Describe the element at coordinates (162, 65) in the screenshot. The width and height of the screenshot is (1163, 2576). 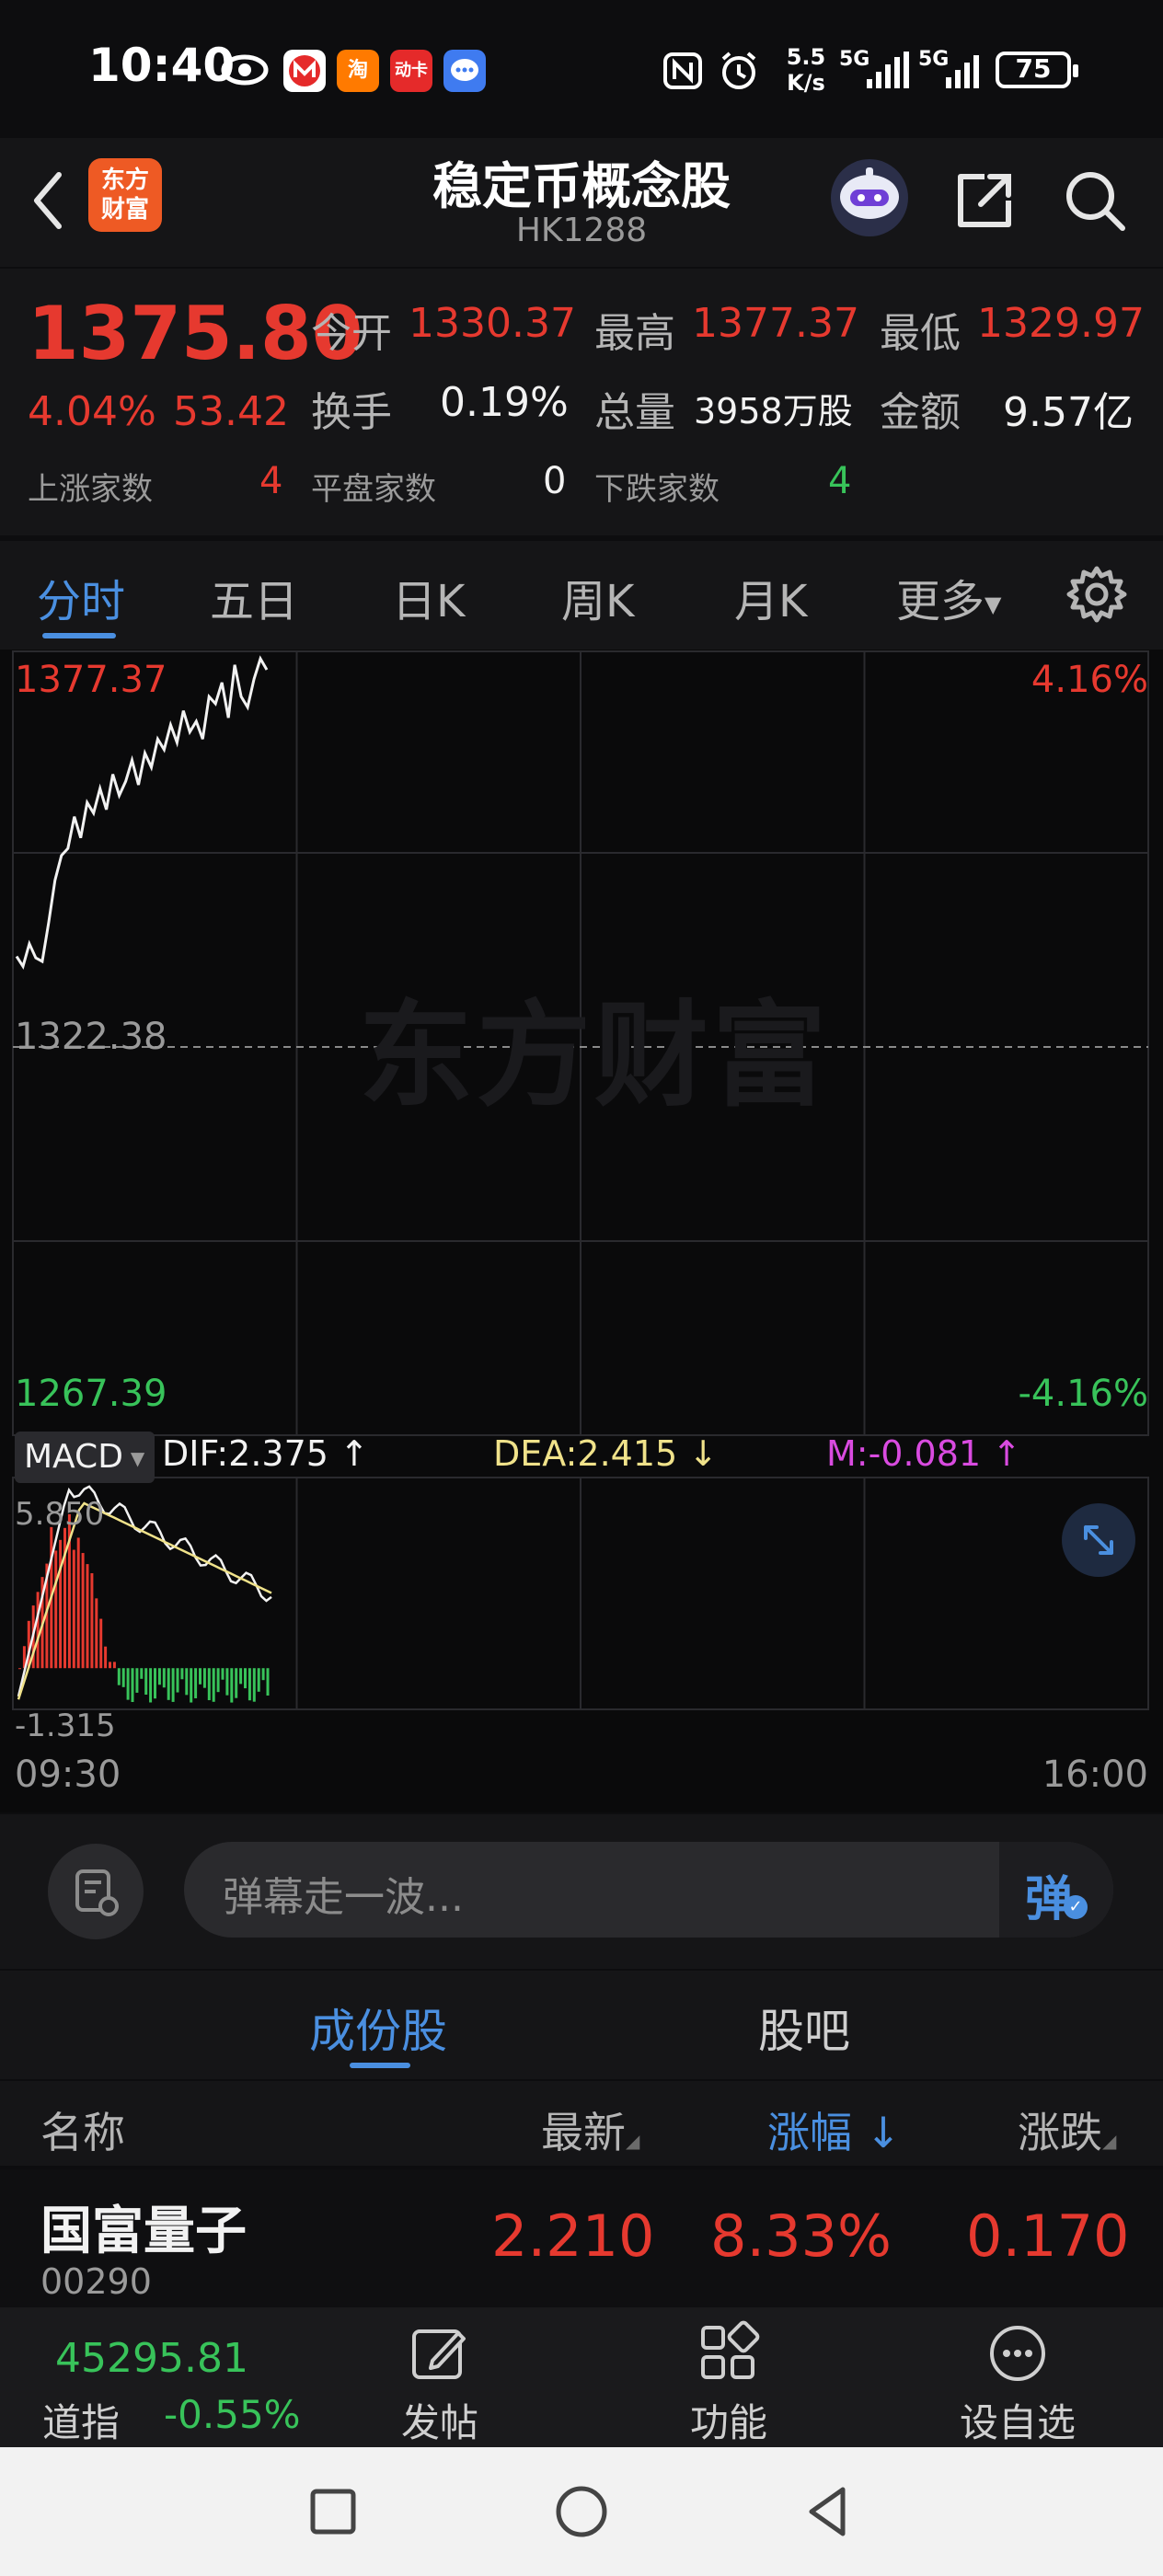
I see `status-time: 10:40` at that location.